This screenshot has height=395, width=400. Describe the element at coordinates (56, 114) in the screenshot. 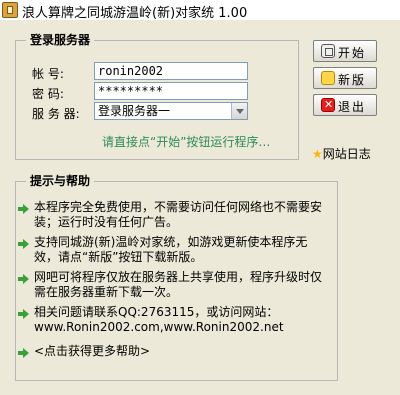

I see `server-label: 服 务 器:` at that location.